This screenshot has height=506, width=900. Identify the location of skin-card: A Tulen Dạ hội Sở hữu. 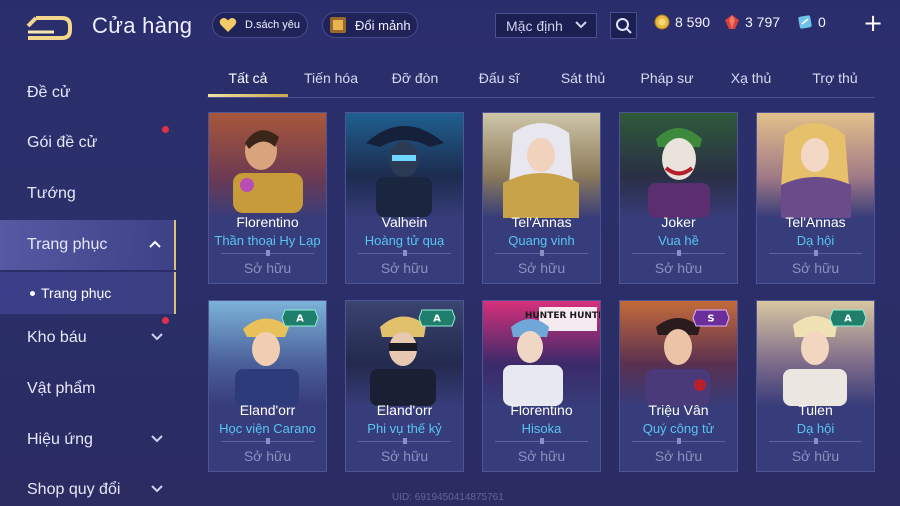
(815, 386).